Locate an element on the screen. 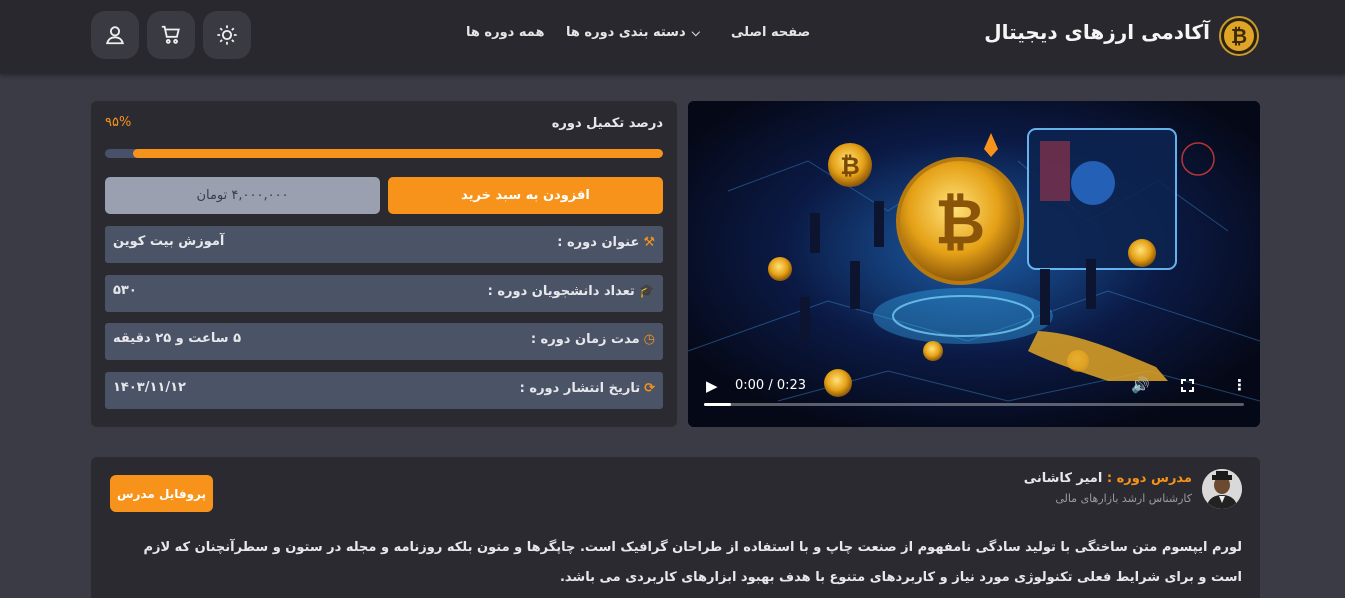  teacher-name: امیر کاشانی is located at coordinates (1063, 478).